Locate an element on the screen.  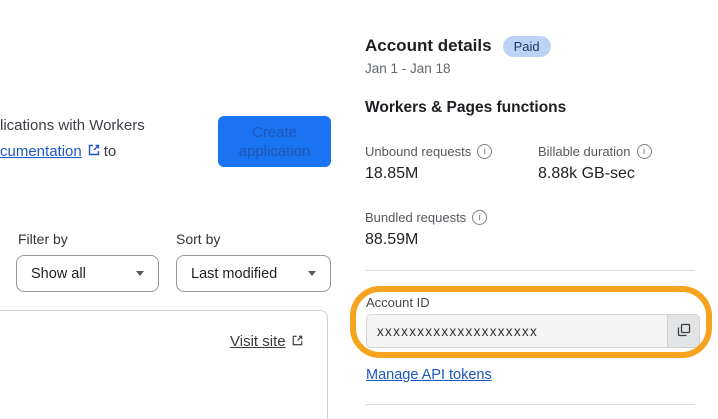
copy-icon is located at coordinates (684, 331).